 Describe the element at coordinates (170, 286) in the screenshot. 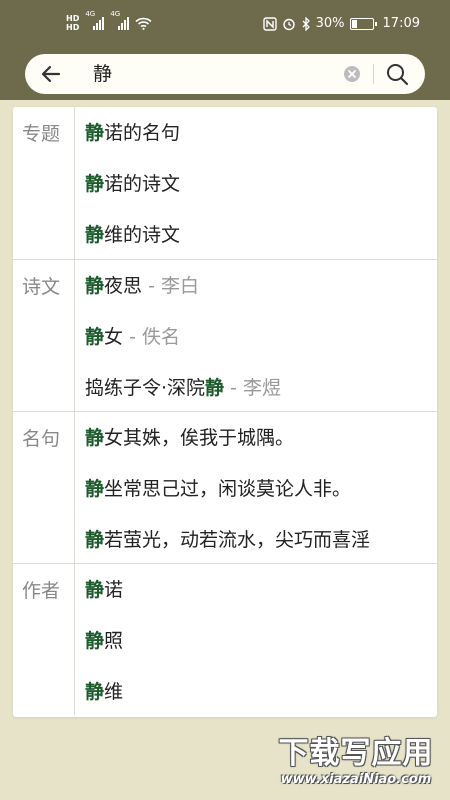

I see `author-text: - 李白` at that location.